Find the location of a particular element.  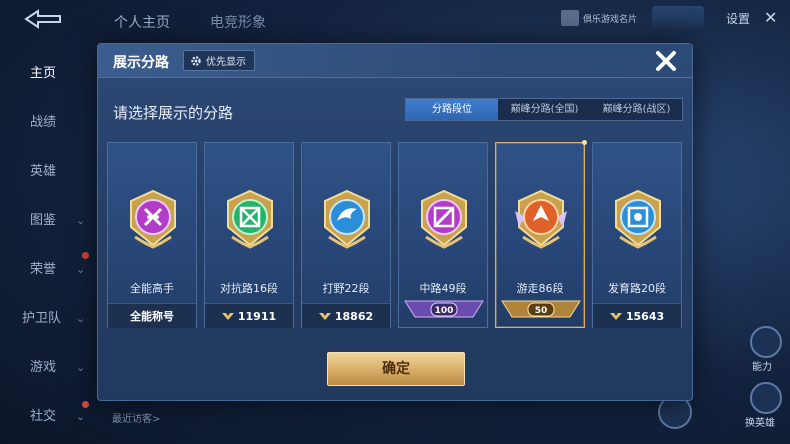

lane-card-mid: 中路49段 100 is located at coordinates (443, 235).